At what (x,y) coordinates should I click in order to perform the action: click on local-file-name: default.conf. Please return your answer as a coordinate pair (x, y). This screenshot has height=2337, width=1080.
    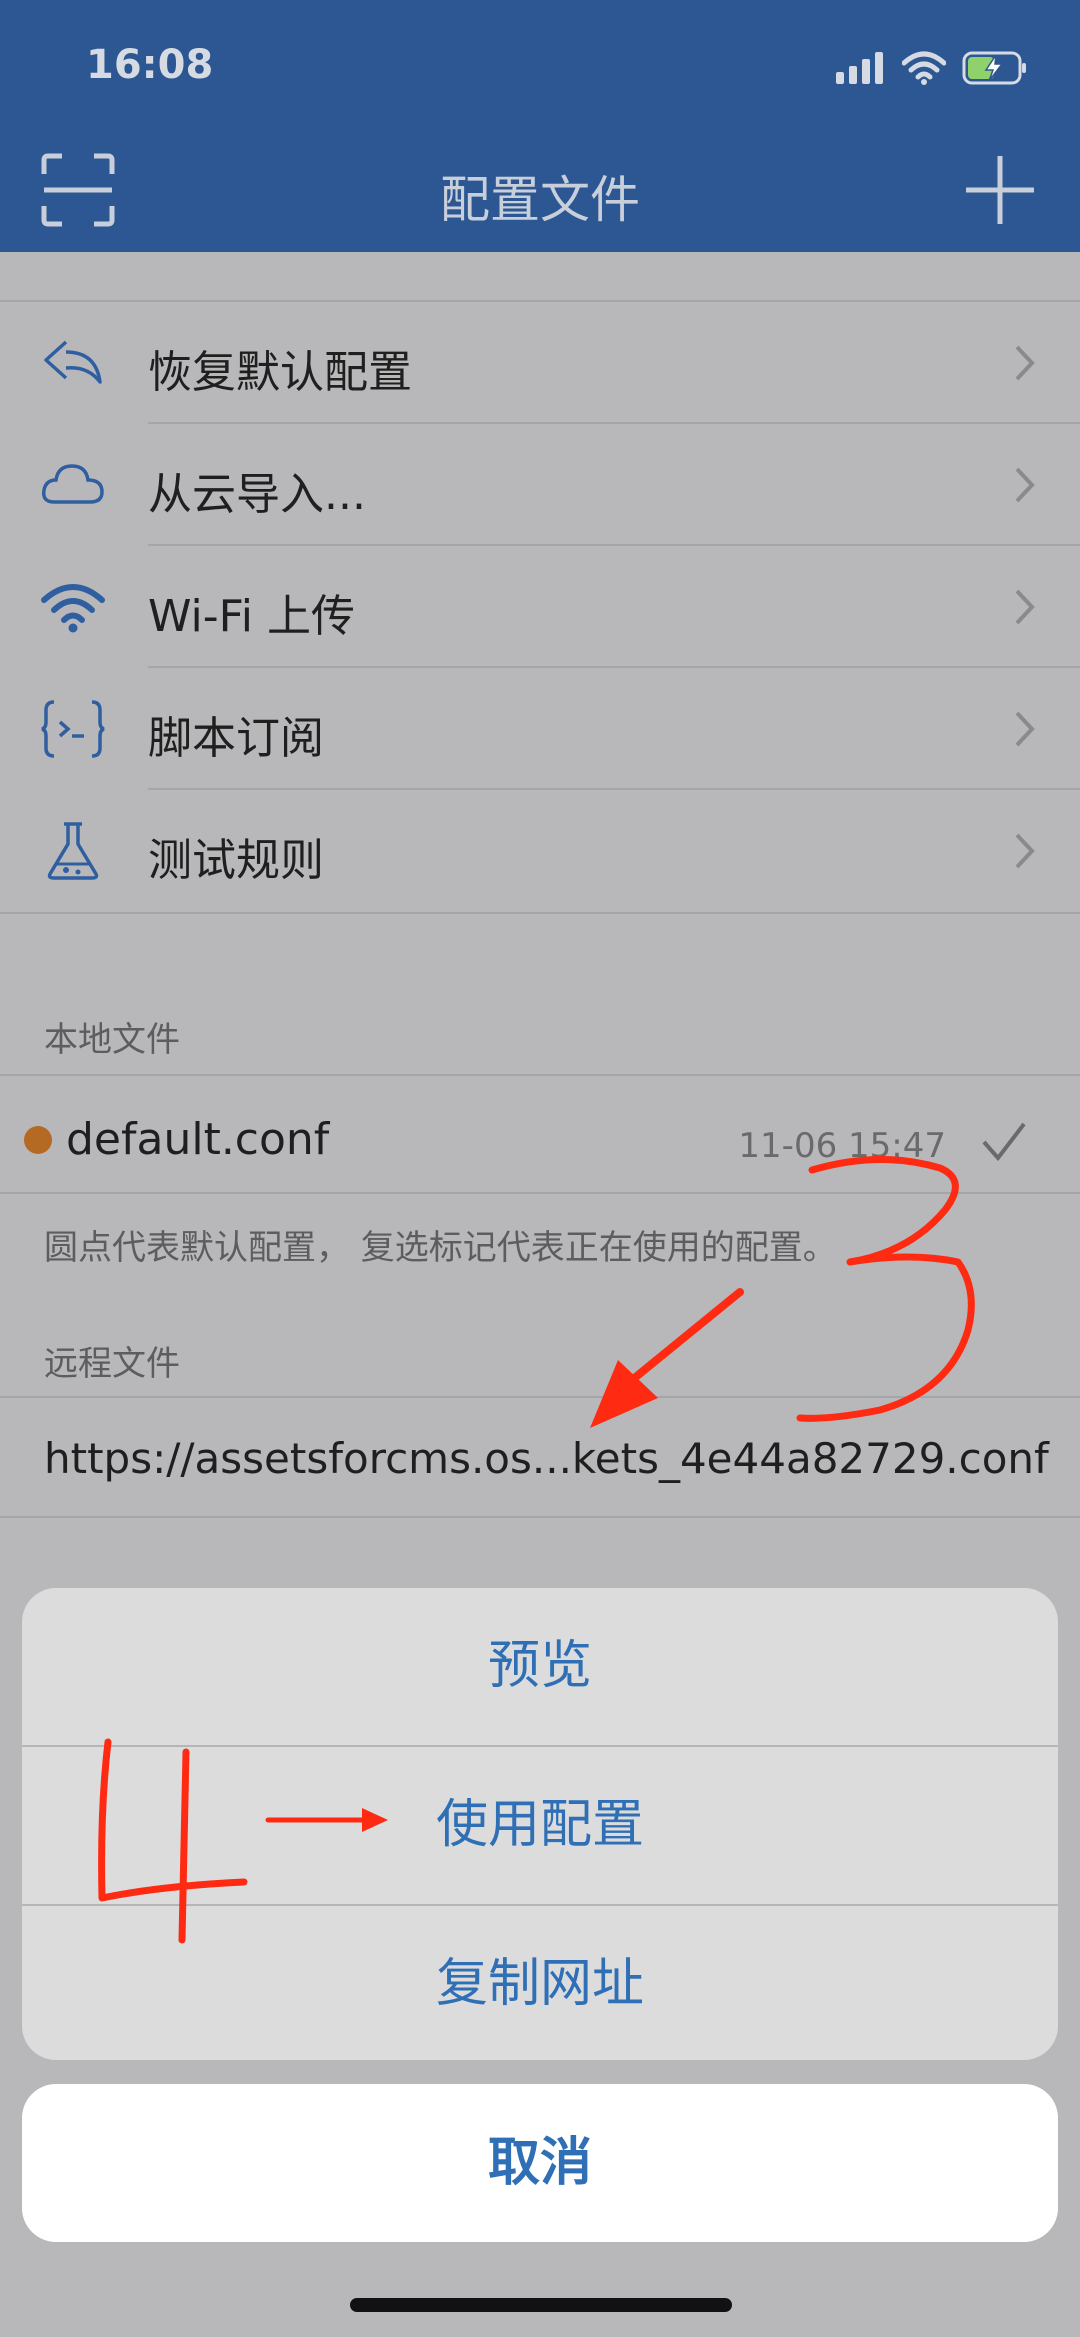
    Looking at the image, I should click on (198, 1139).